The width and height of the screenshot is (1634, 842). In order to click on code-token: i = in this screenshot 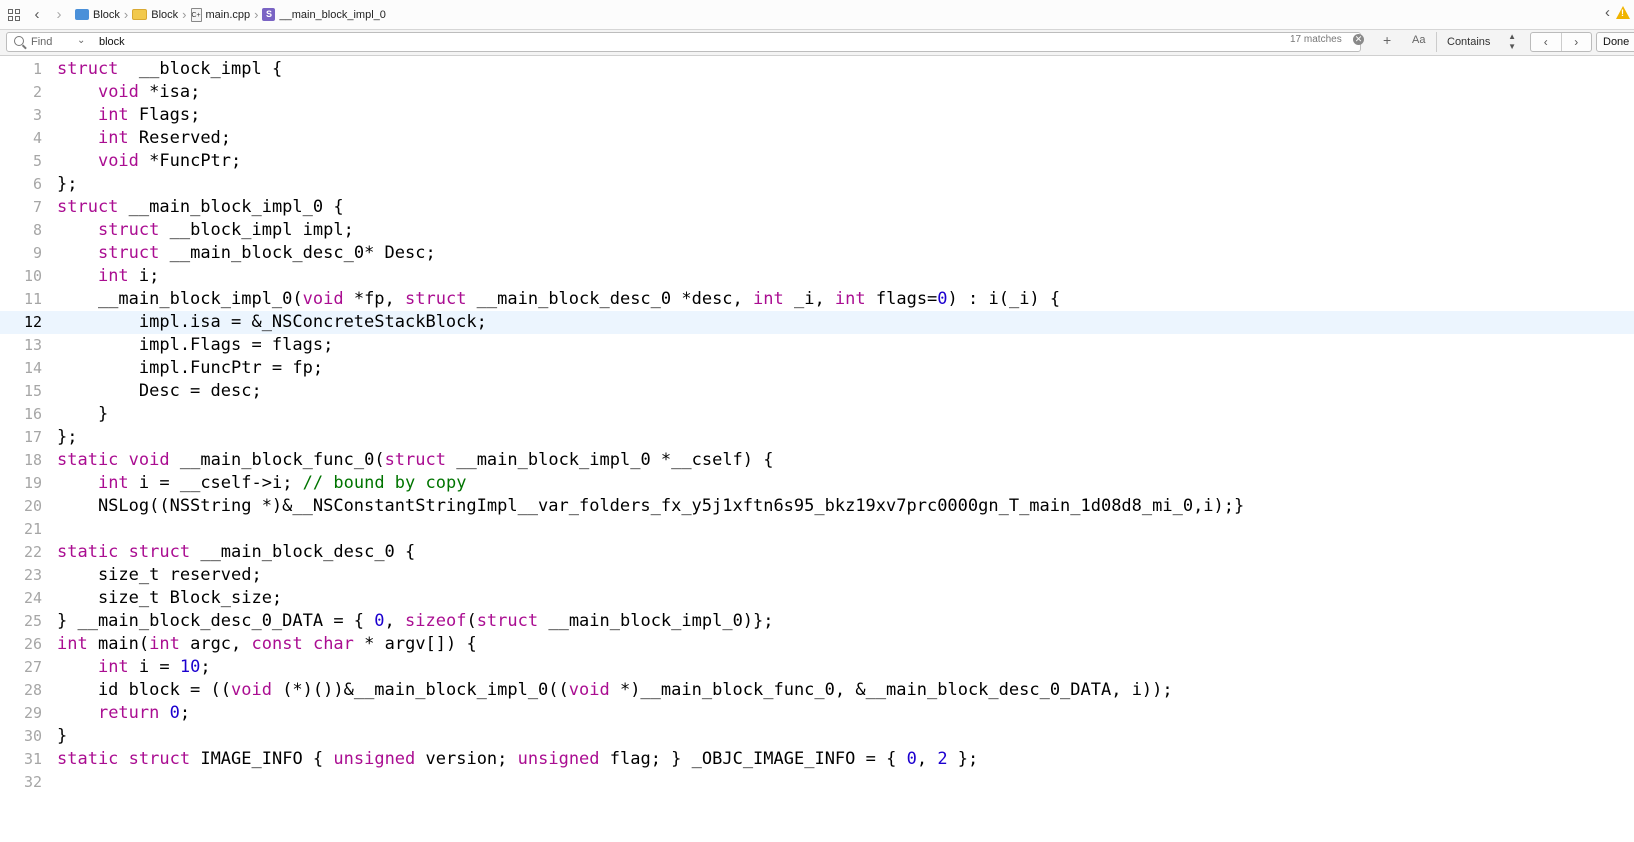, I will do `click(154, 667)`.